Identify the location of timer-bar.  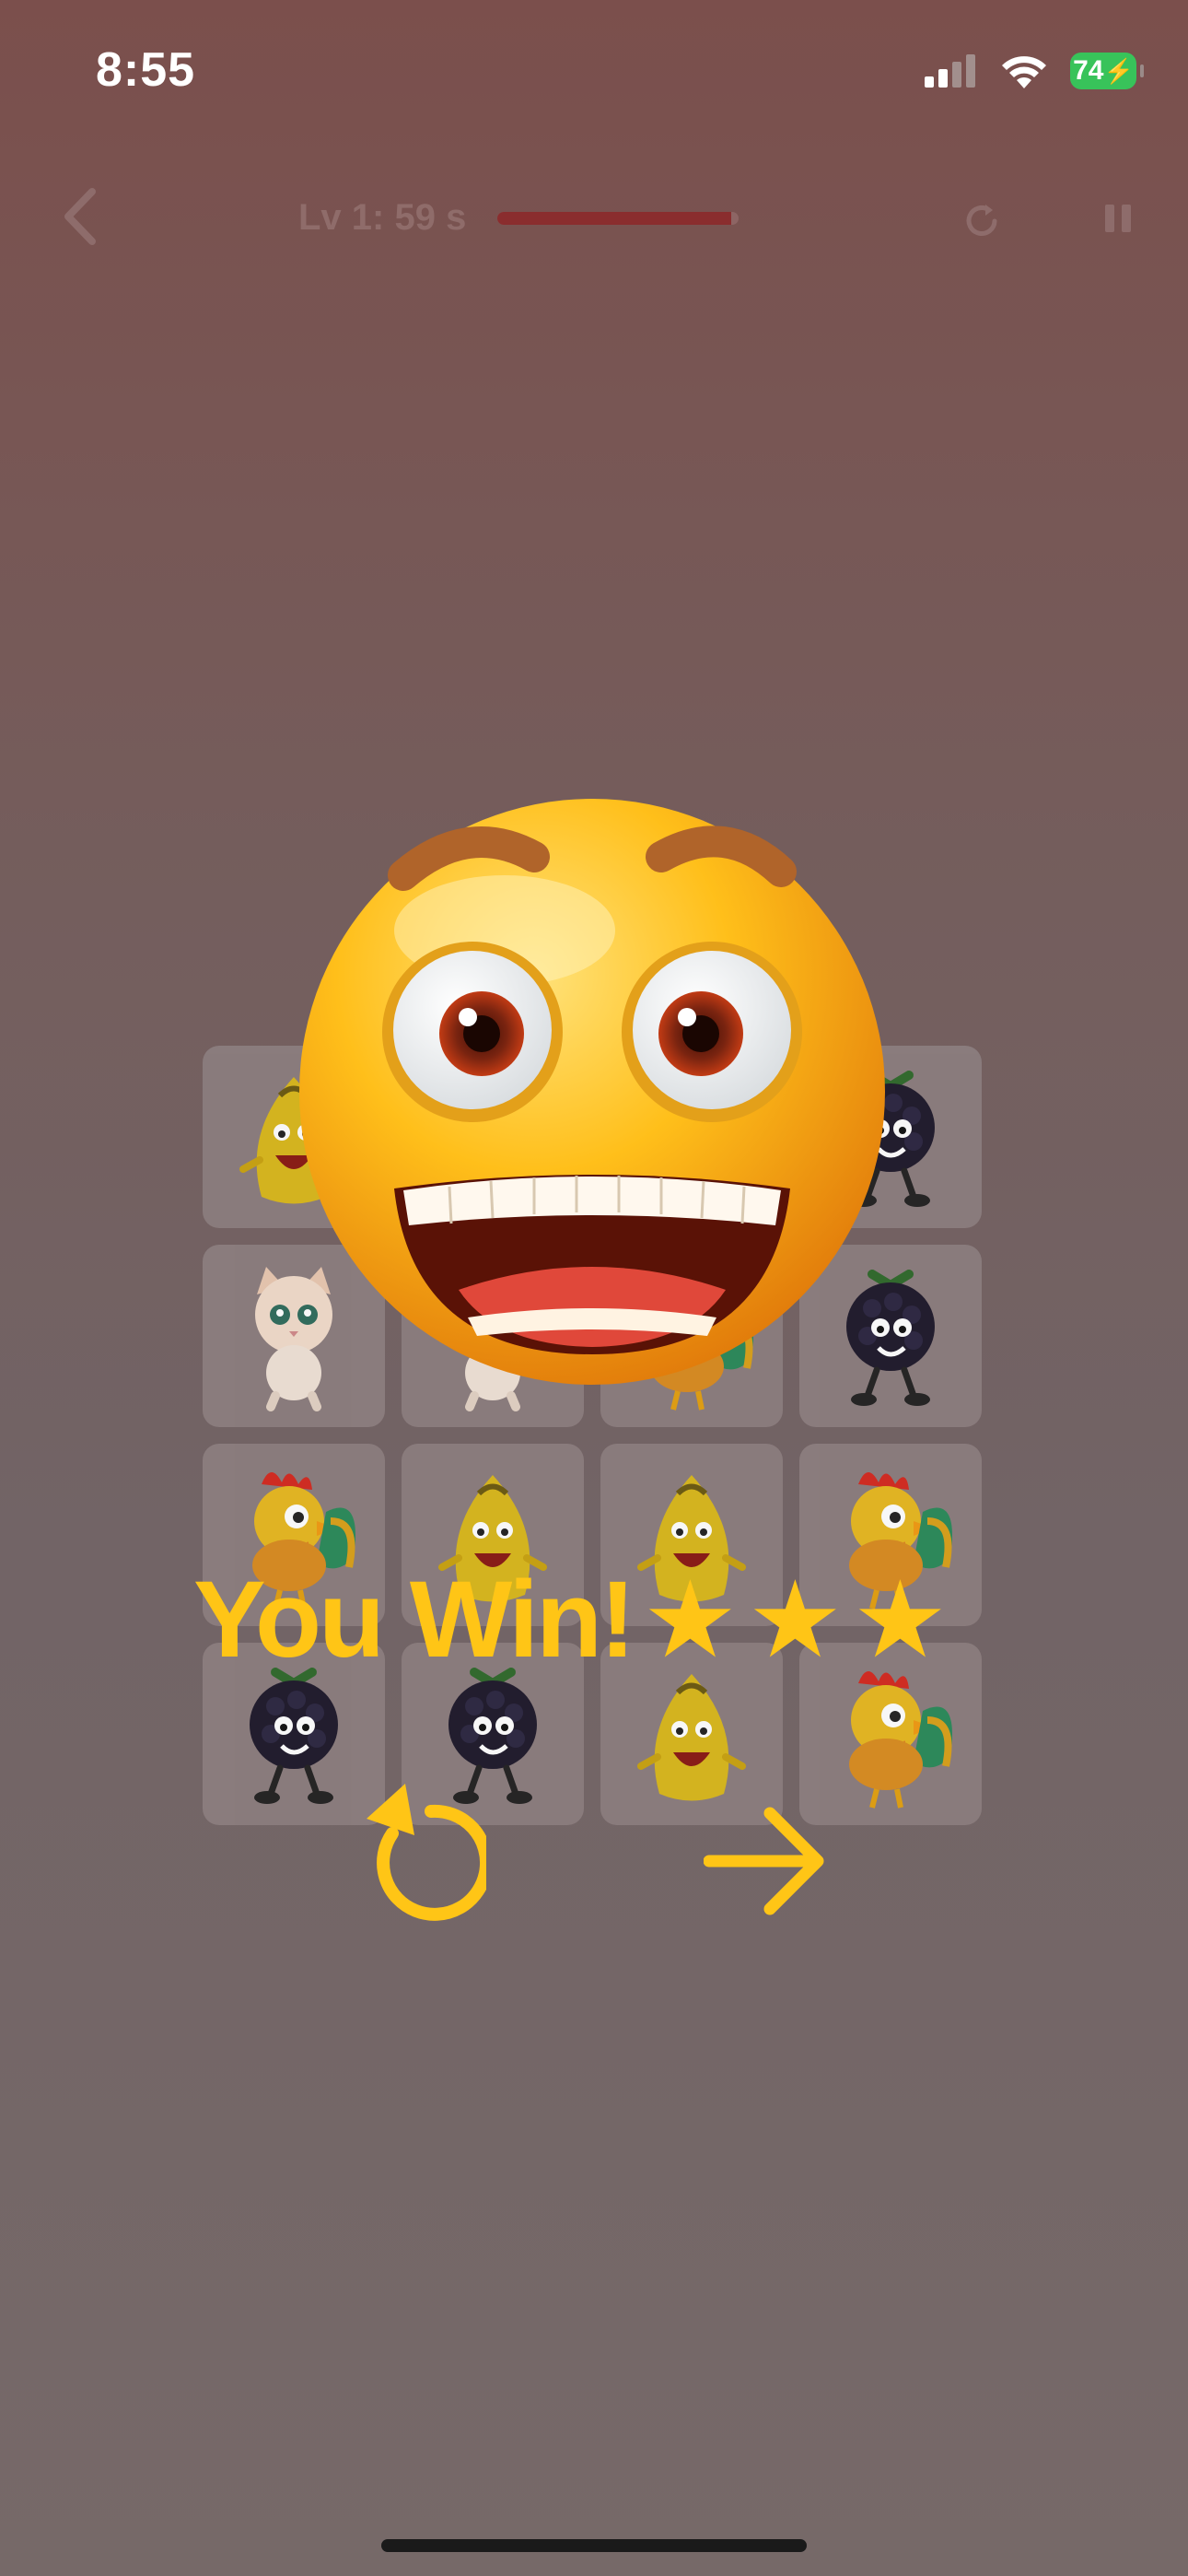
(618, 218).